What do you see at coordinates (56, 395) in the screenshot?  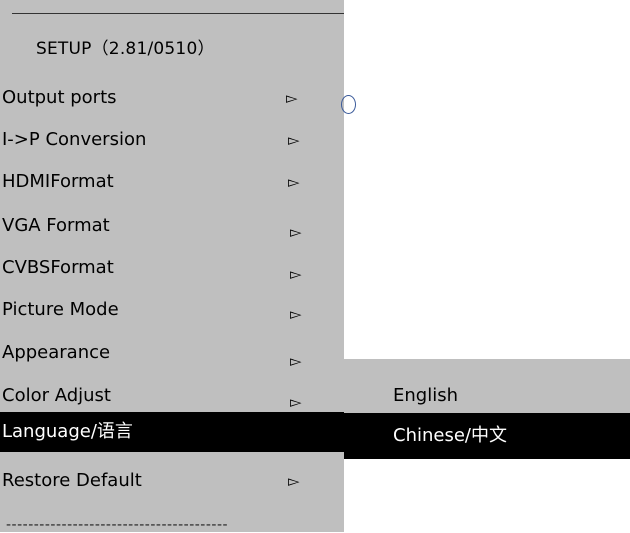 I see `menu-item-label: Color Adjust` at bounding box center [56, 395].